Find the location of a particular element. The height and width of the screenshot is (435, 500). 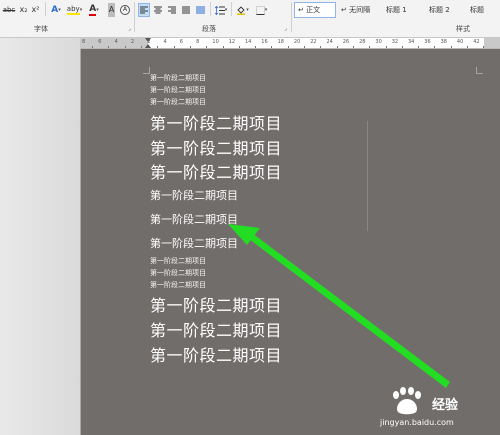

font-color-button: A ▾ is located at coordinates (94, 10).